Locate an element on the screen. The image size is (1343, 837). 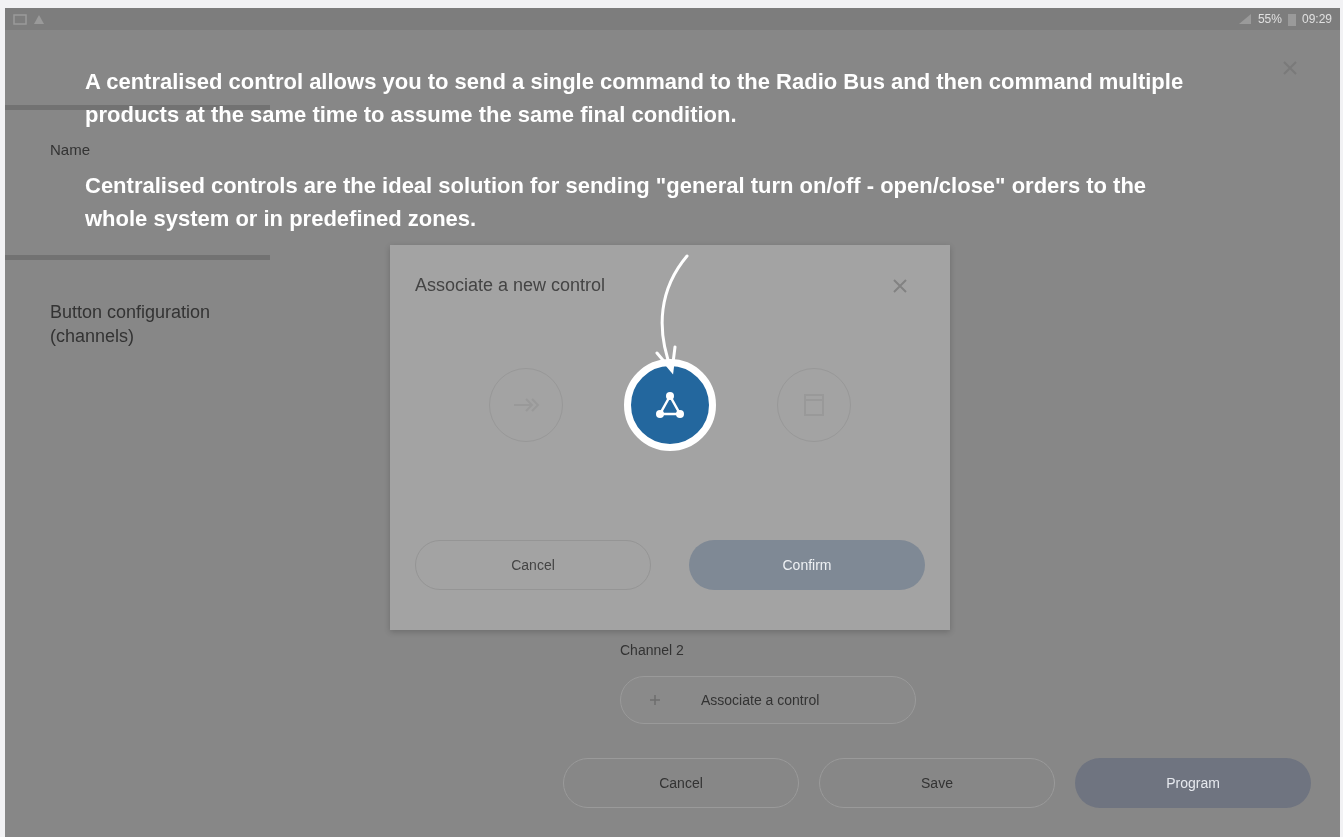
footer-button: Save is located at coordinates (937, 783).